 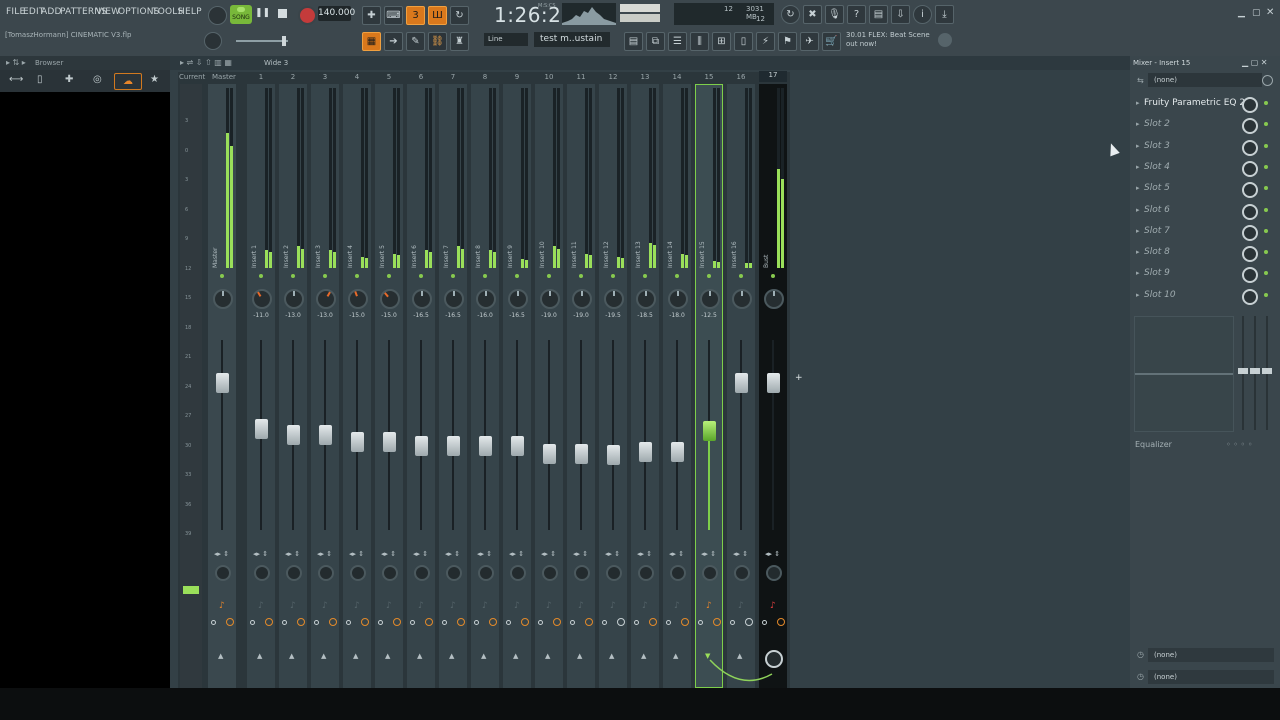 I want to click on effect-slot: ▸ Slot 7, so click(x=1201, y=232).